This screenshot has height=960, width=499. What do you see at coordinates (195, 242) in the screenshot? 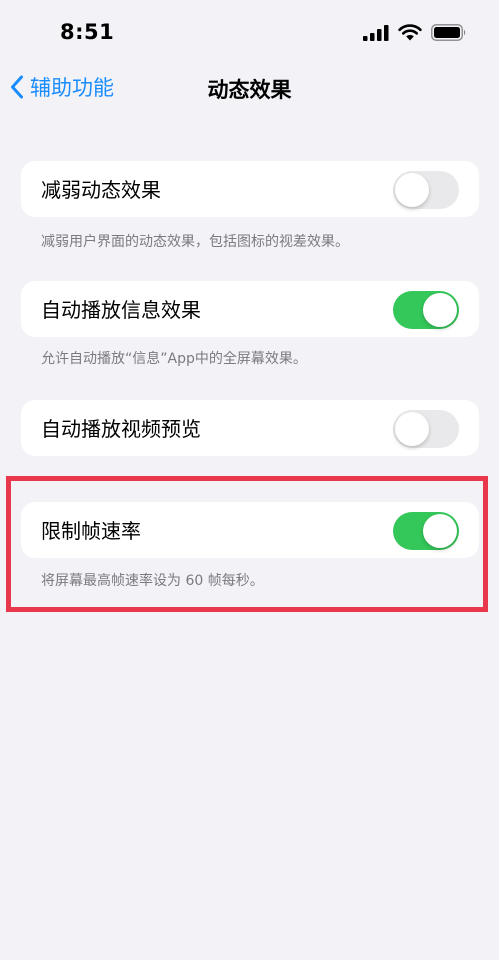
I see `setting-footnote: 减弱用户界面的动态效果，包括图标的视差效果。` at bounding box center [195, 242].